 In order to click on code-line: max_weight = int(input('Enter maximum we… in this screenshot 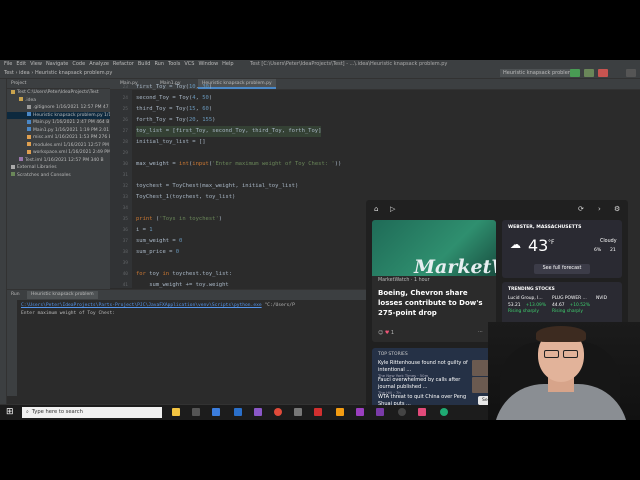, I will do `click(238, 164)`.